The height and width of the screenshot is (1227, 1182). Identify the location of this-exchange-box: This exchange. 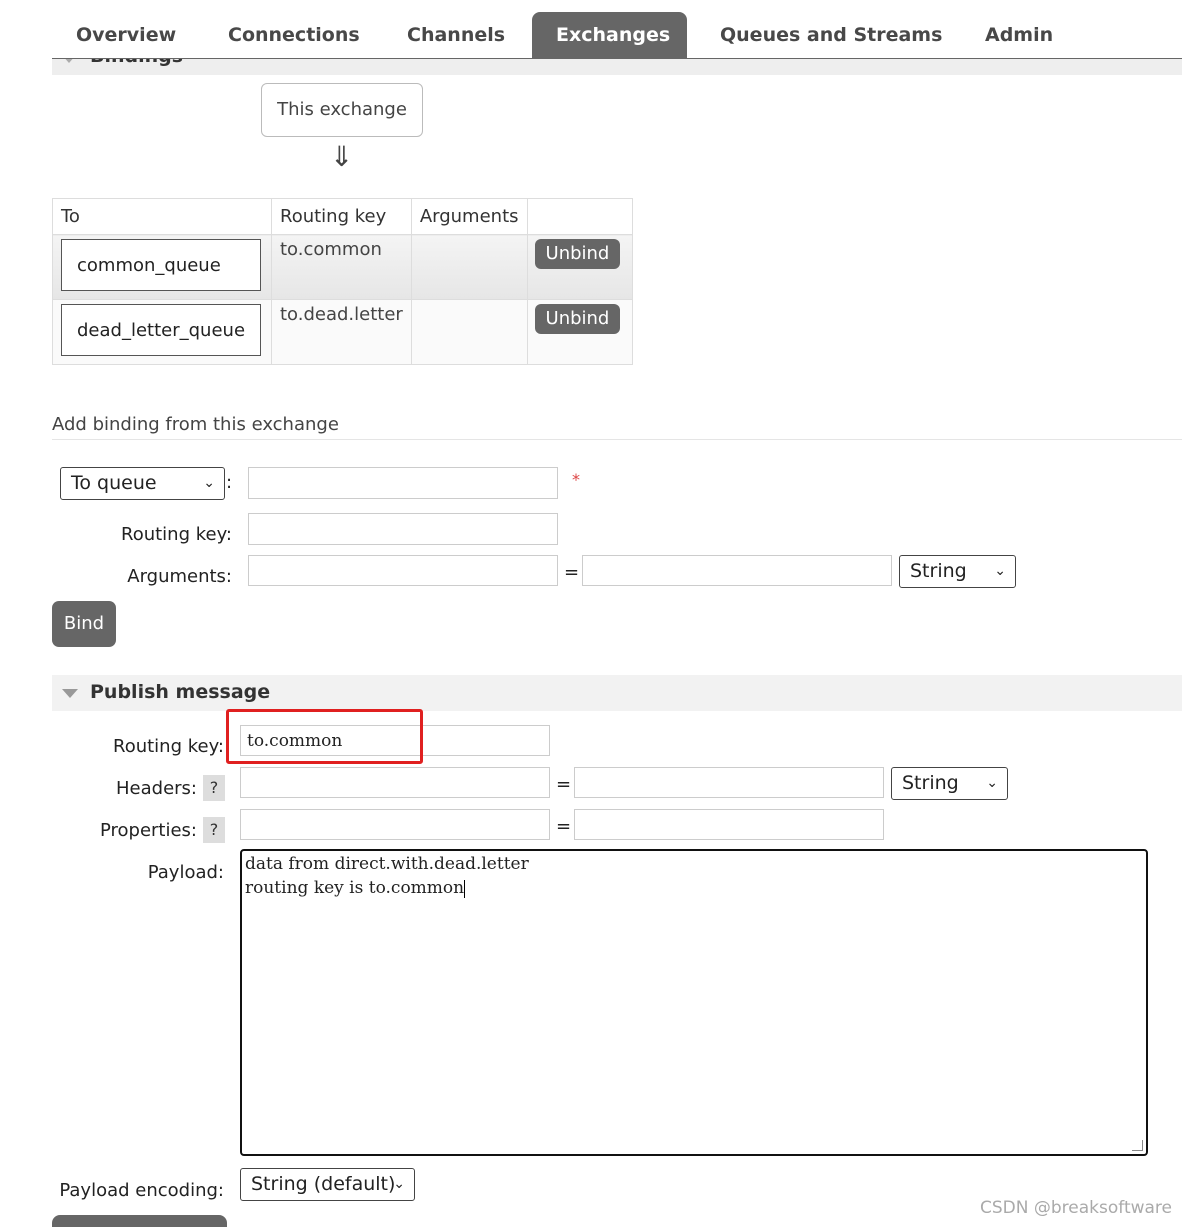
(342, 110).